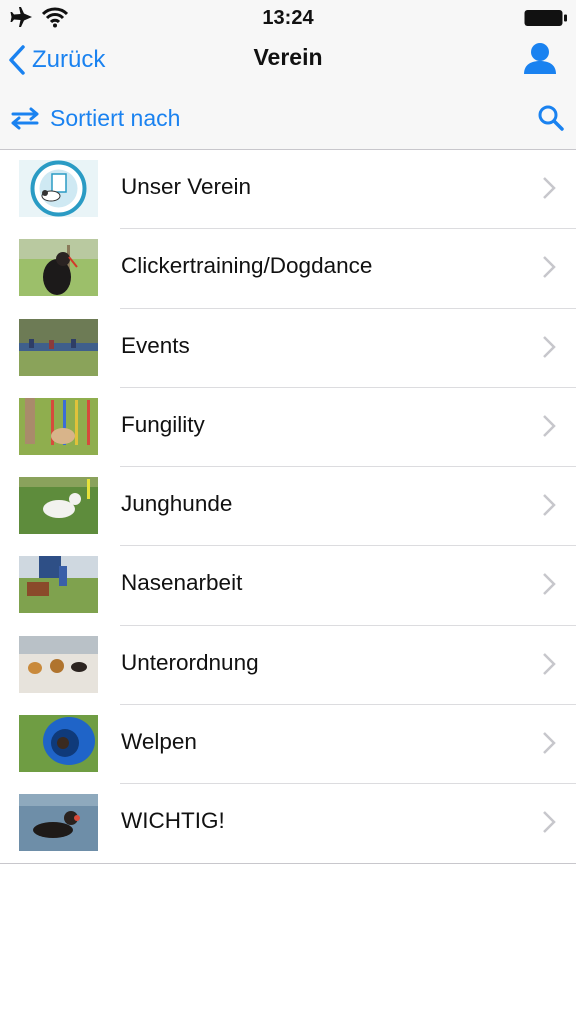  What do you see at coordinates (115, 117) in the screenshot?
I see `sort-label: Sortiert nach` at bounding box center [115, 117].